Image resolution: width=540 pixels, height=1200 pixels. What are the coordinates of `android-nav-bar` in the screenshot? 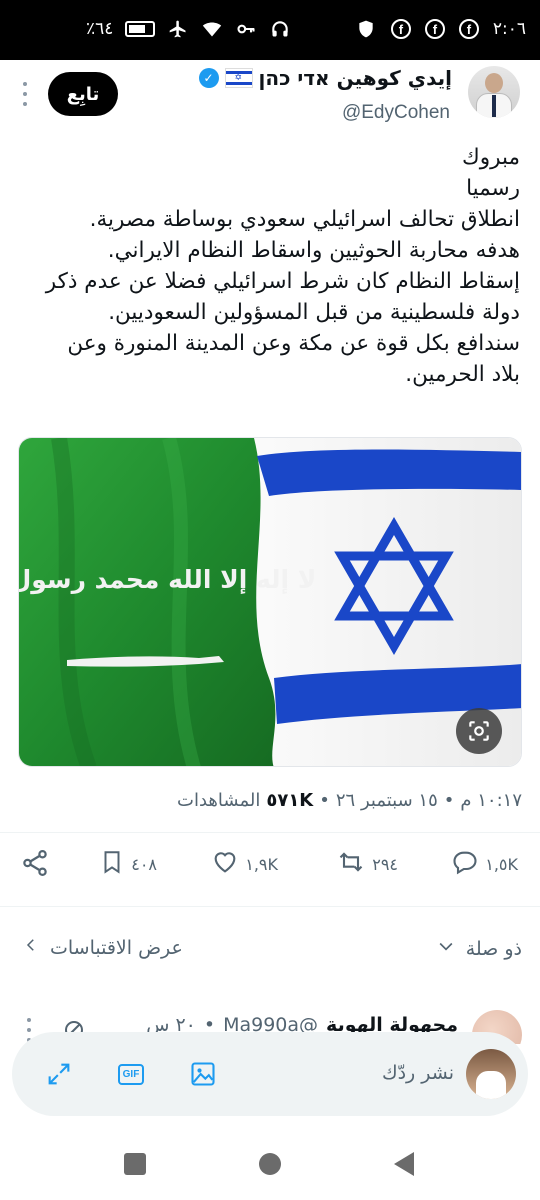 It's located at (270, 1170).